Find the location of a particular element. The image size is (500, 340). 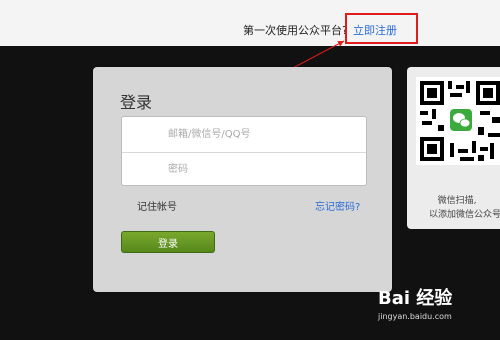

login-title: 登录 is located at coordinates (136, 102).